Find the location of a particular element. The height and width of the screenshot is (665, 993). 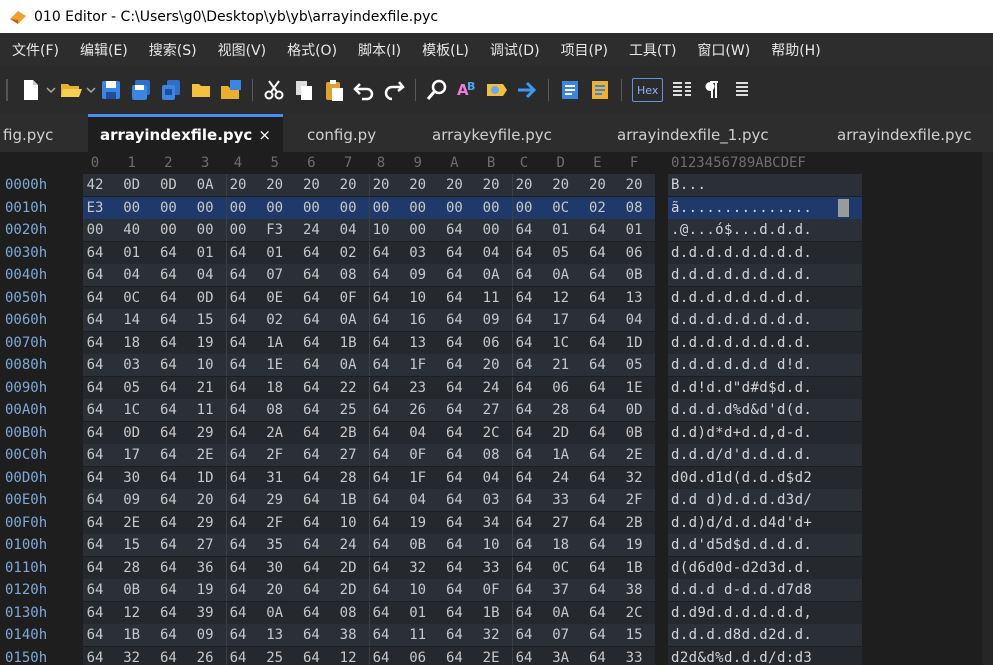

ascii-text: d.d.d.d.d.d.d.d. is located at coordinates (741, 253).